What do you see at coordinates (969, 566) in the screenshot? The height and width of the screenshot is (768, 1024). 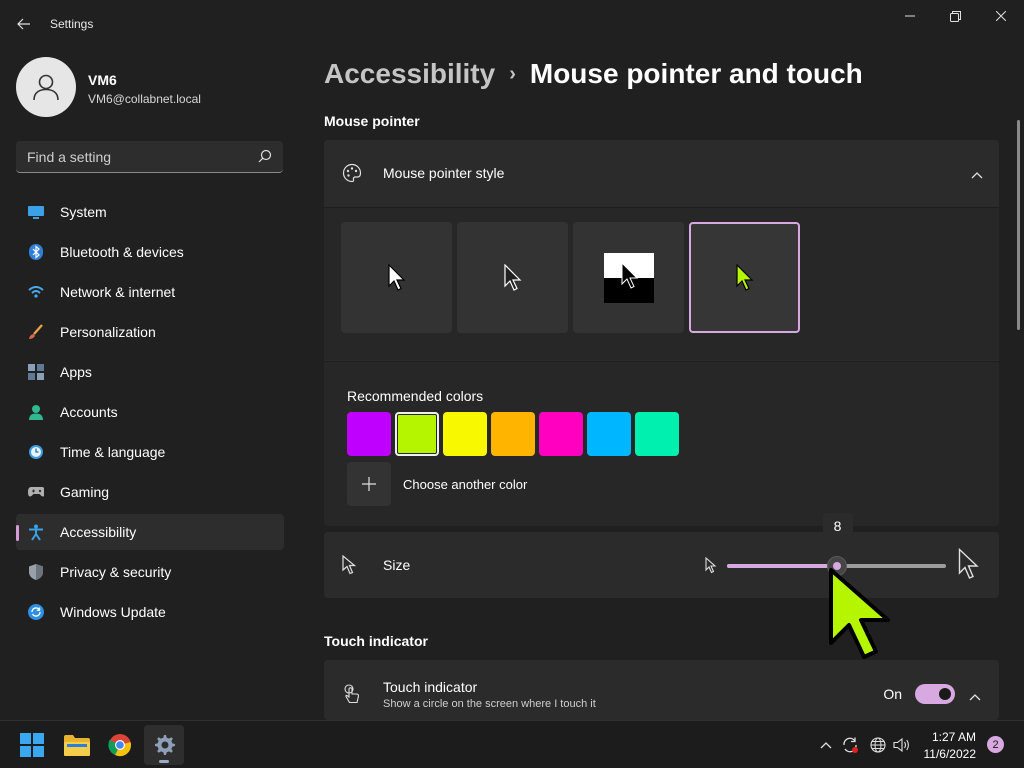 I see `large-cursor-icon` at bounding box center [969, 566].